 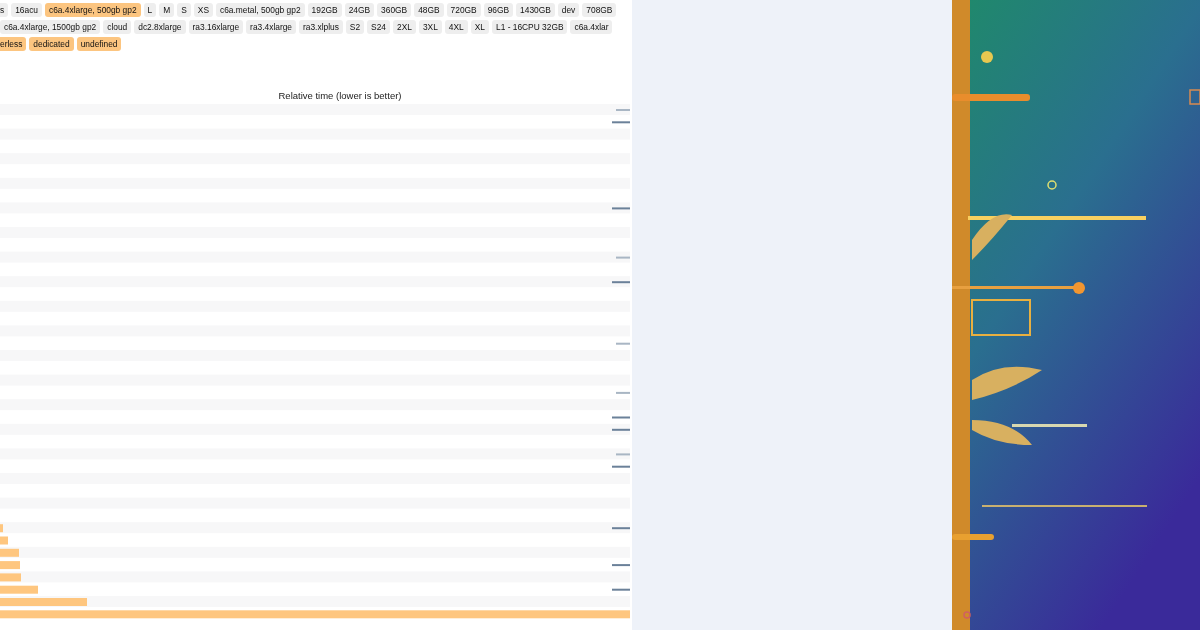 I want to click on filter-tag: dc2.8xlarge, so click(x=160, y=27).